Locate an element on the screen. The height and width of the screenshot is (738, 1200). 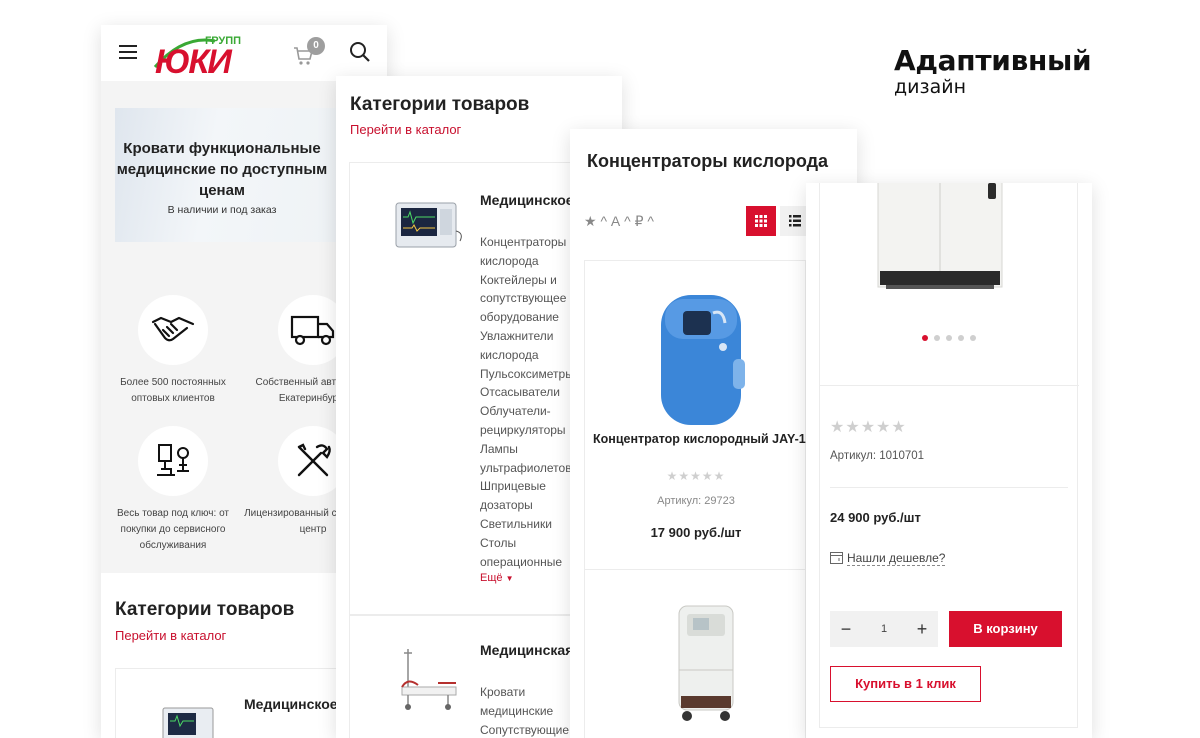
banner-subtitle: В наличии и под заказ is located at coordinates (222, 210).